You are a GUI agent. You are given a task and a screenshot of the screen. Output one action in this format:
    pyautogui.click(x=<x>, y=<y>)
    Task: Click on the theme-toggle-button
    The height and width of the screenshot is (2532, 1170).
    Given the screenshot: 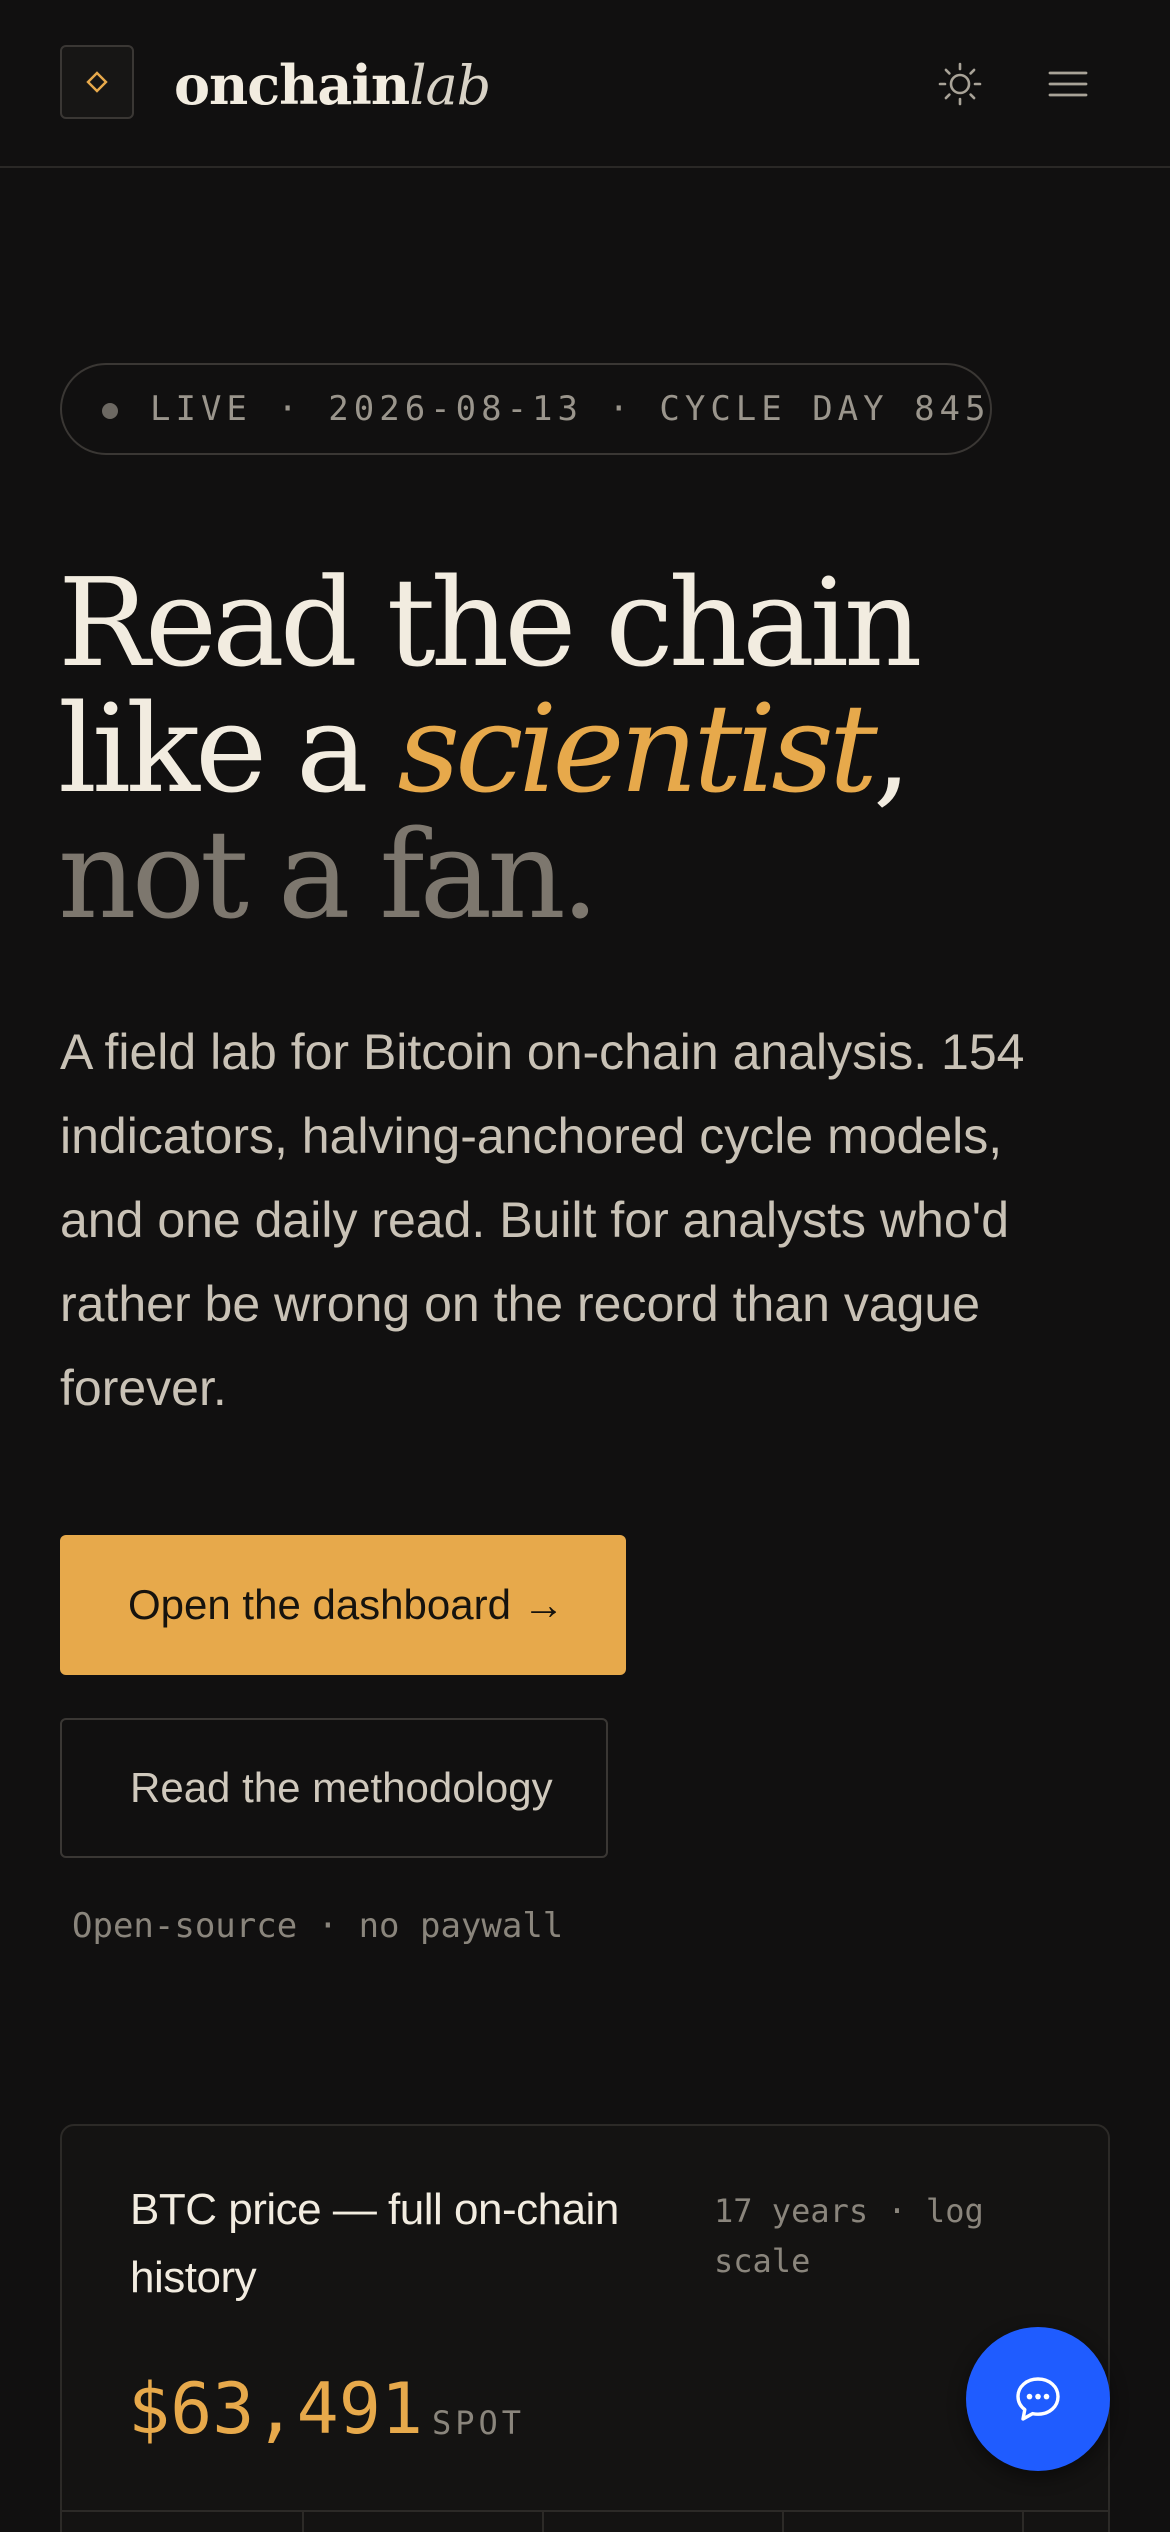 What is the action you would take?
    pyautogui.click(x=960, y=84)
    